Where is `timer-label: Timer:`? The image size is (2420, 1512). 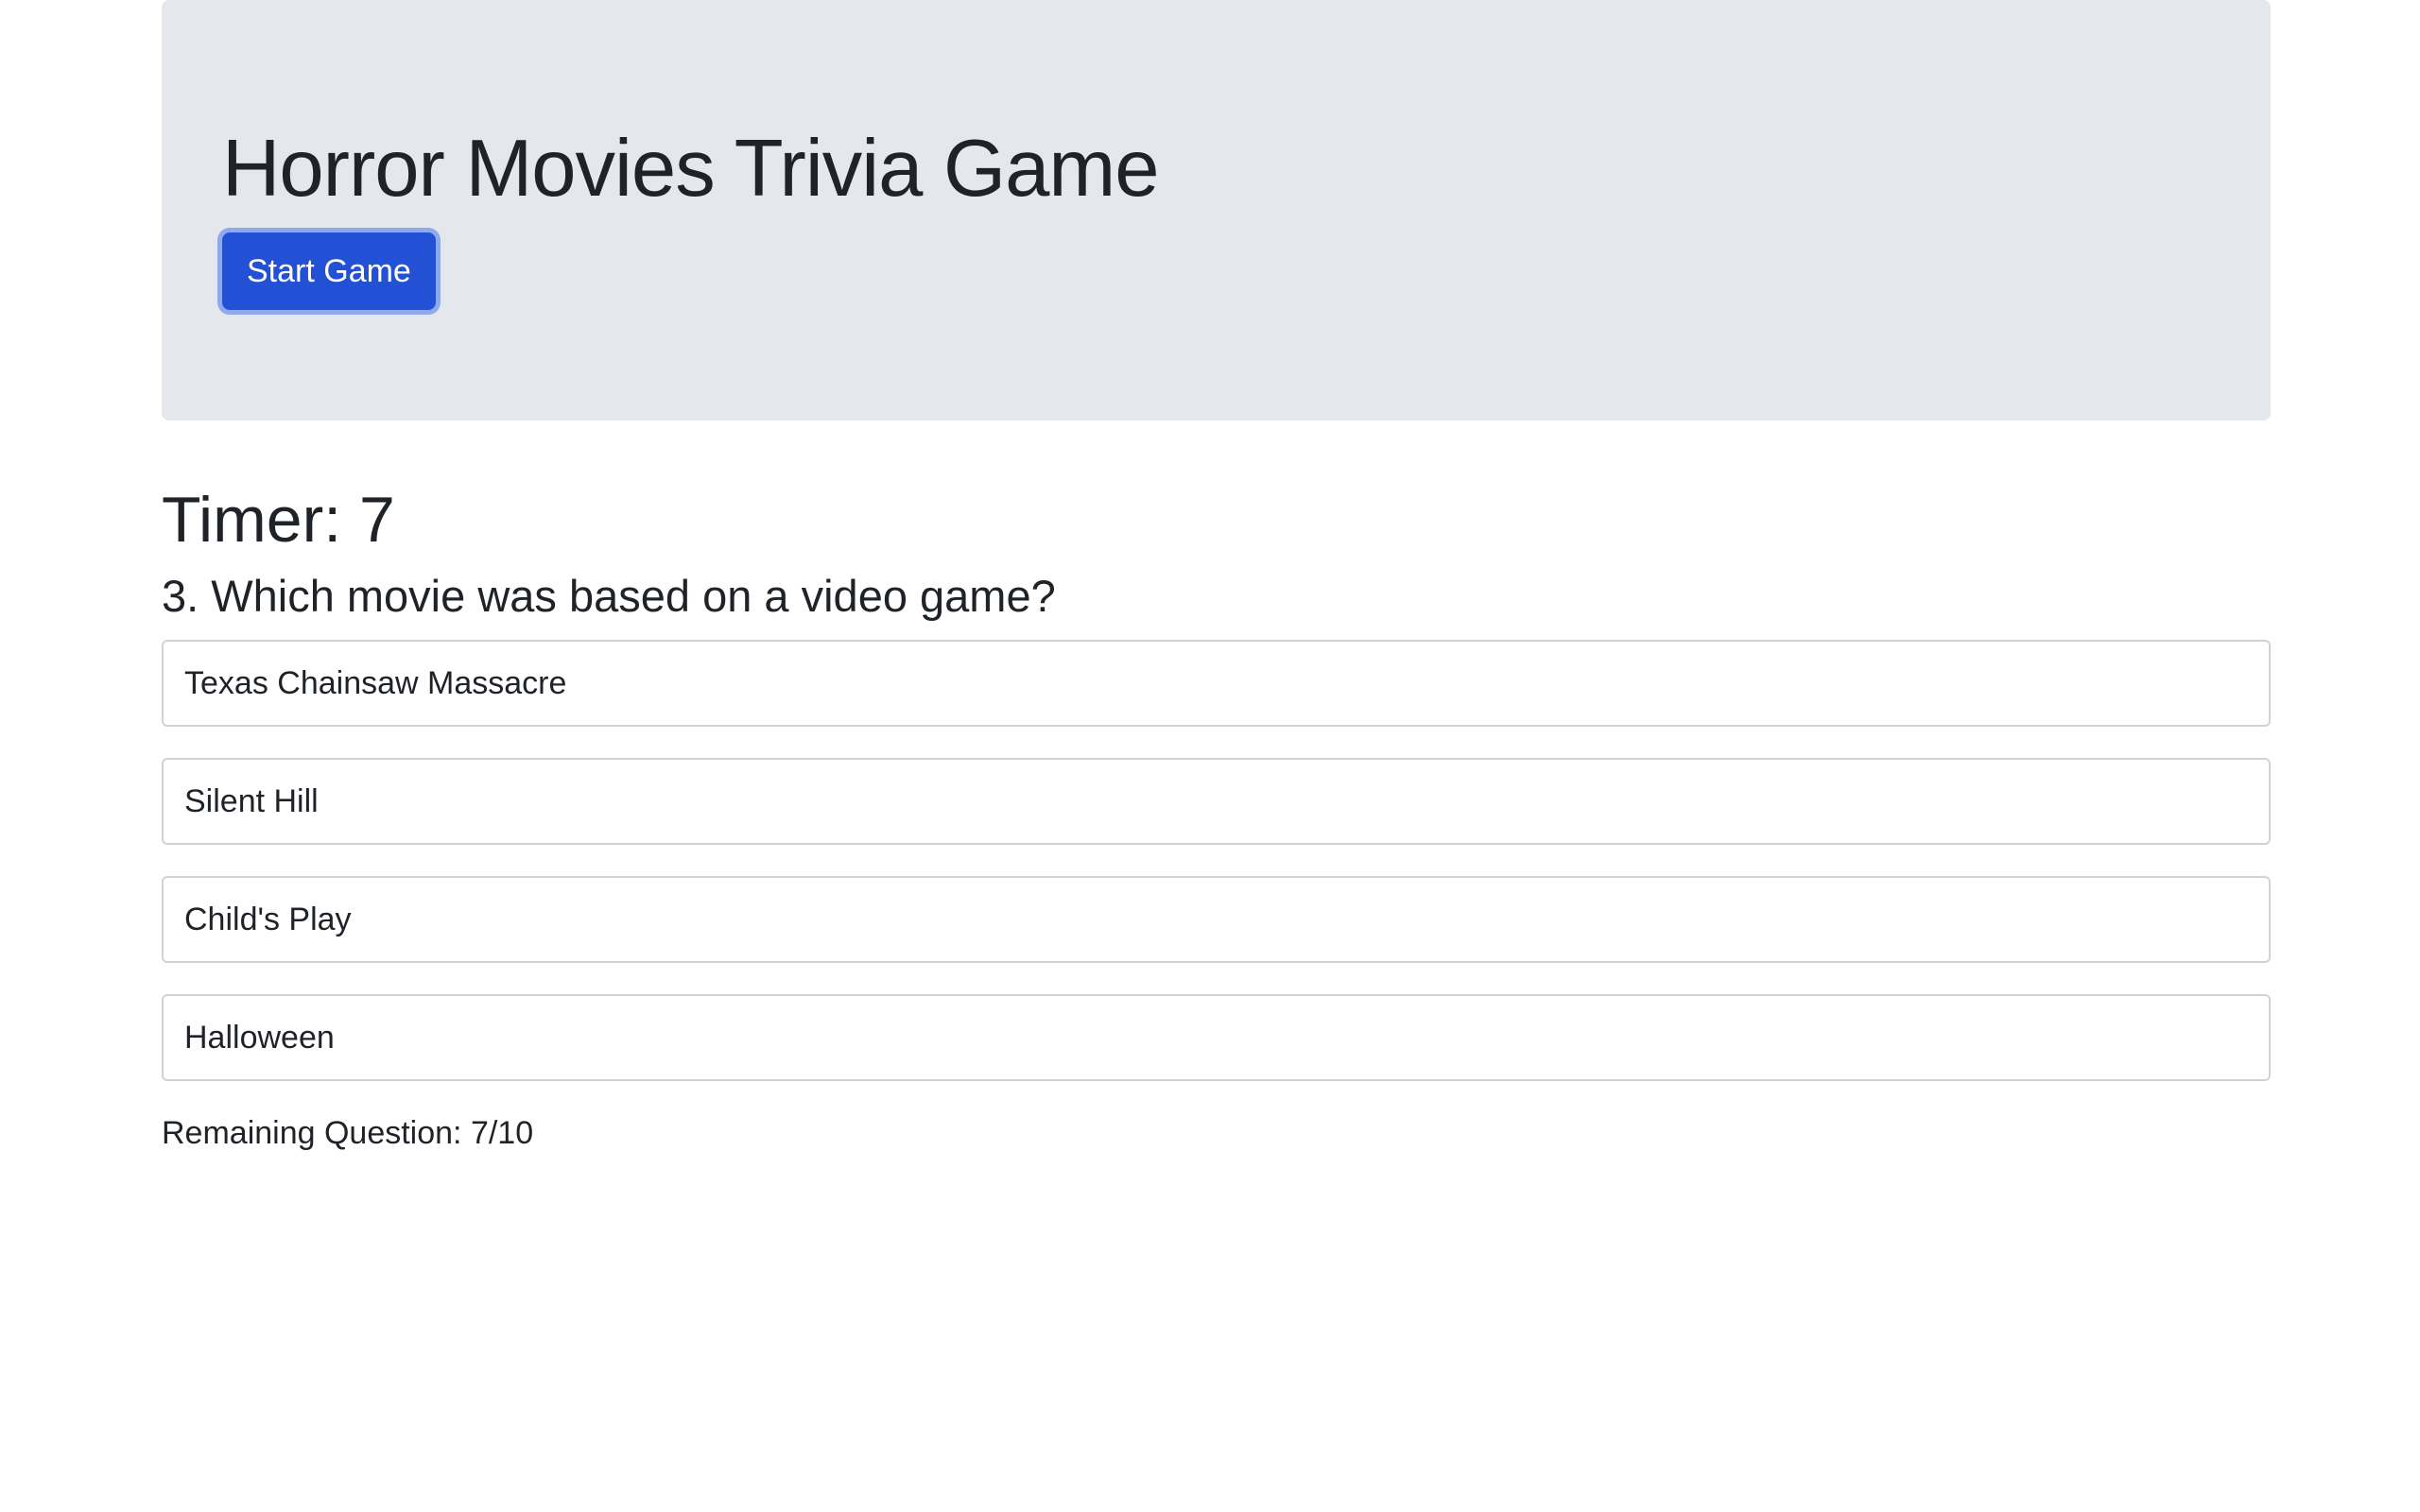
timer-label: Timer: is located at coordinates (261, 520).